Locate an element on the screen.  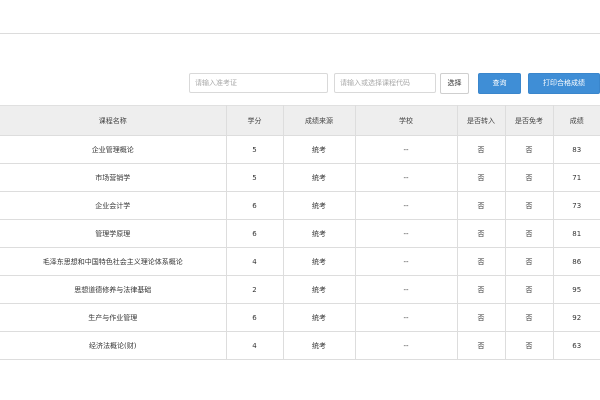
table-row: 企业管理概论 5 统考 -- 否 否 83 is located at coordinates (300, 149).